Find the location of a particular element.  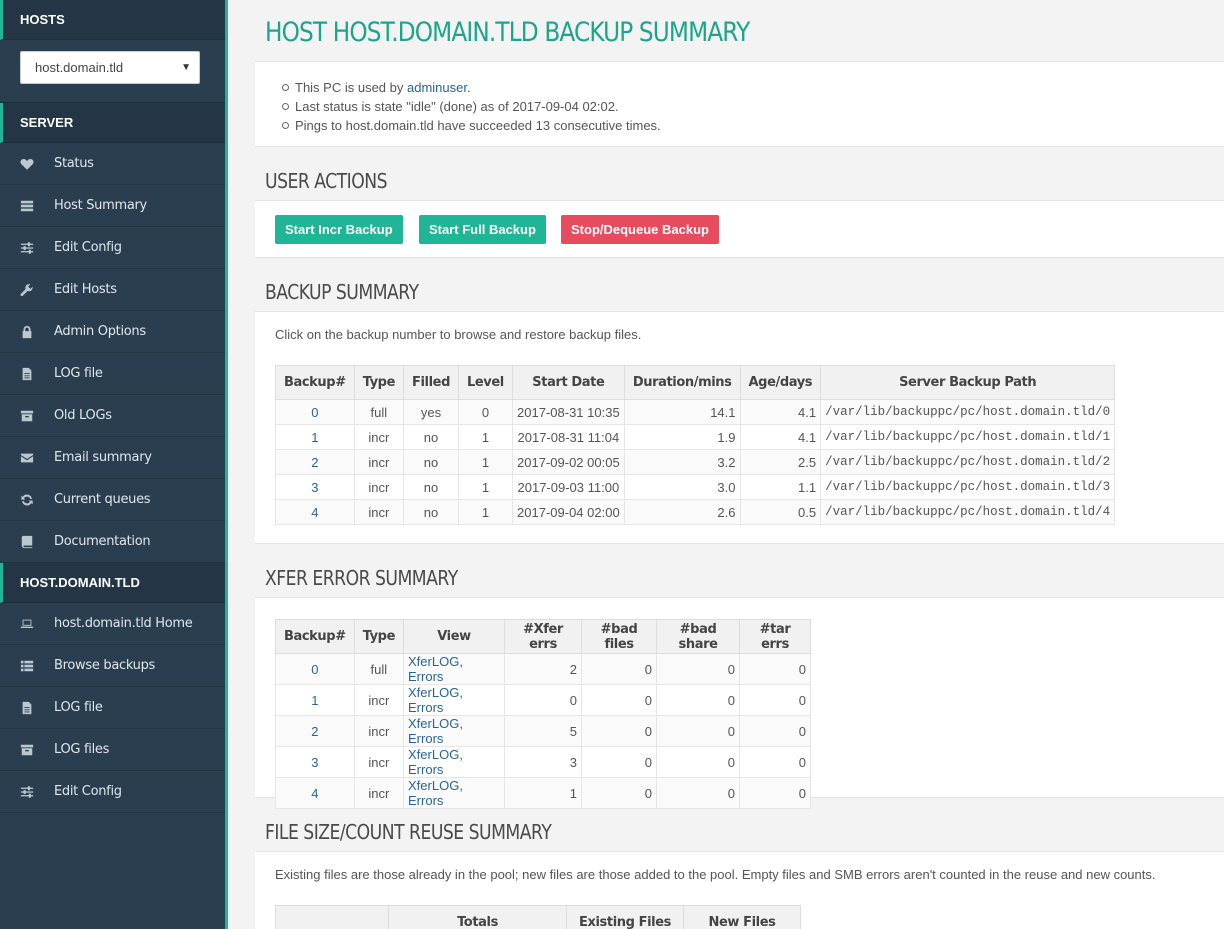

list-icon is located at coordinates (27, 666).